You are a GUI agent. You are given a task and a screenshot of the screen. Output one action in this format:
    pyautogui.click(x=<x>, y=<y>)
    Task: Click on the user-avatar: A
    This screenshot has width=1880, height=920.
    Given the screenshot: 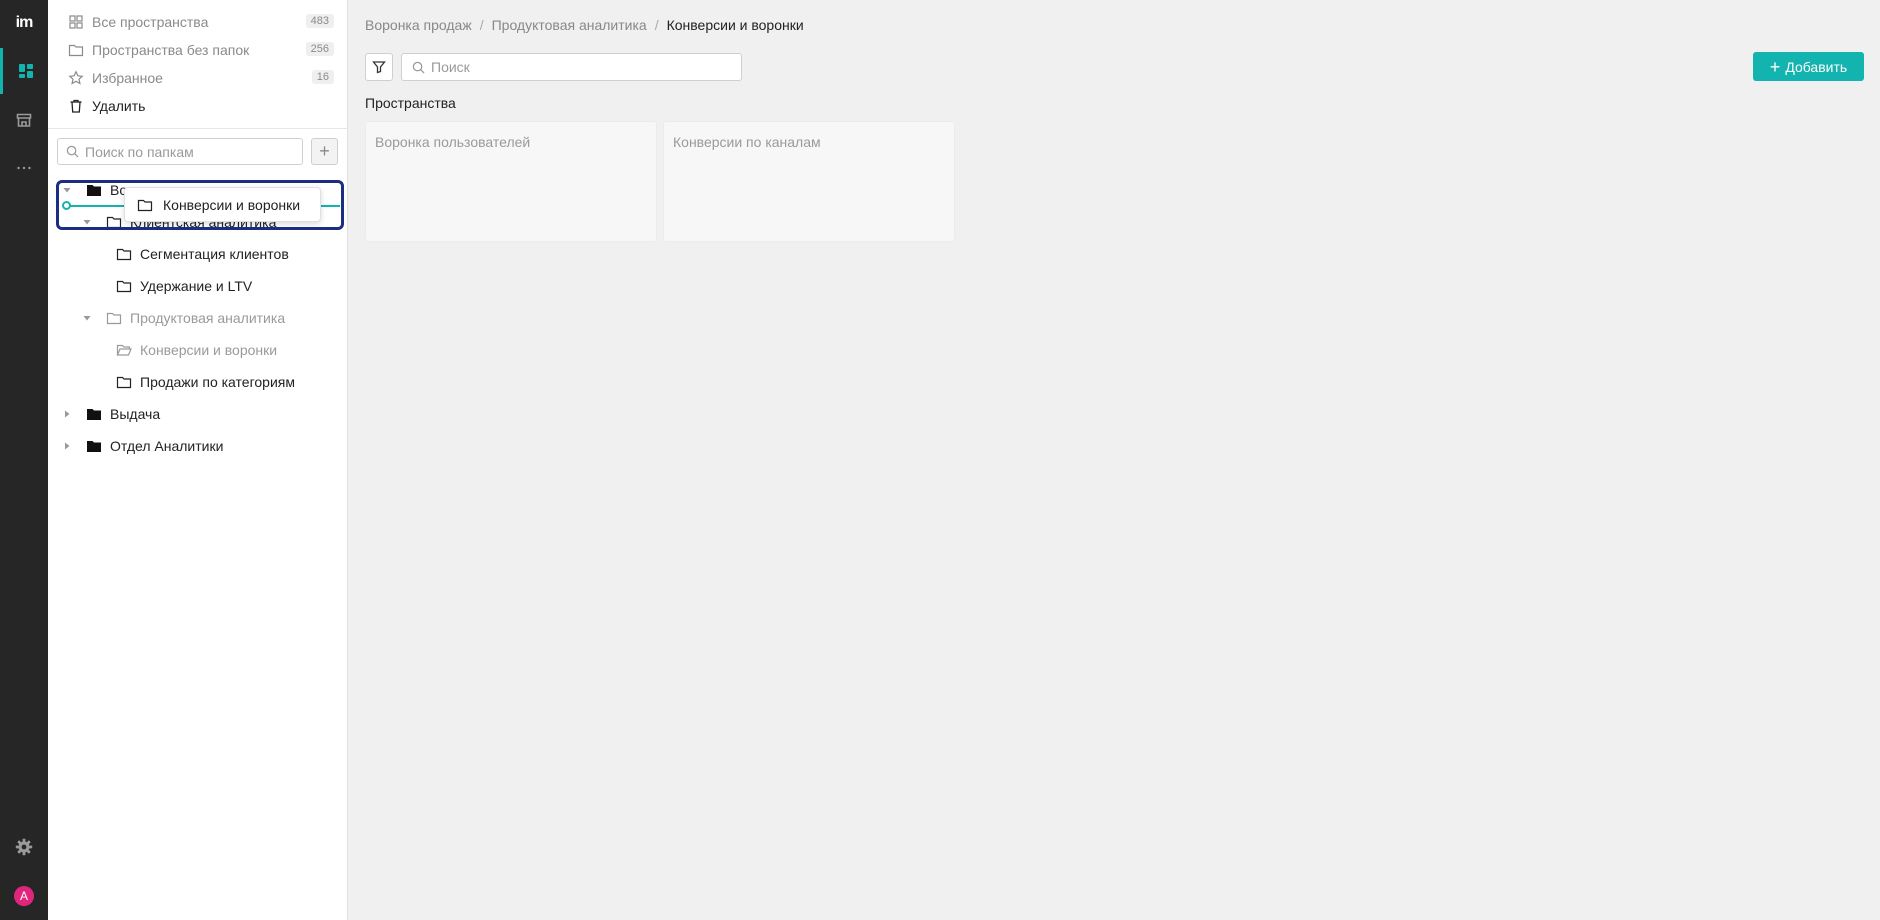 What is the action you would take?
    pyautogui.click(x=24, y=896)
    